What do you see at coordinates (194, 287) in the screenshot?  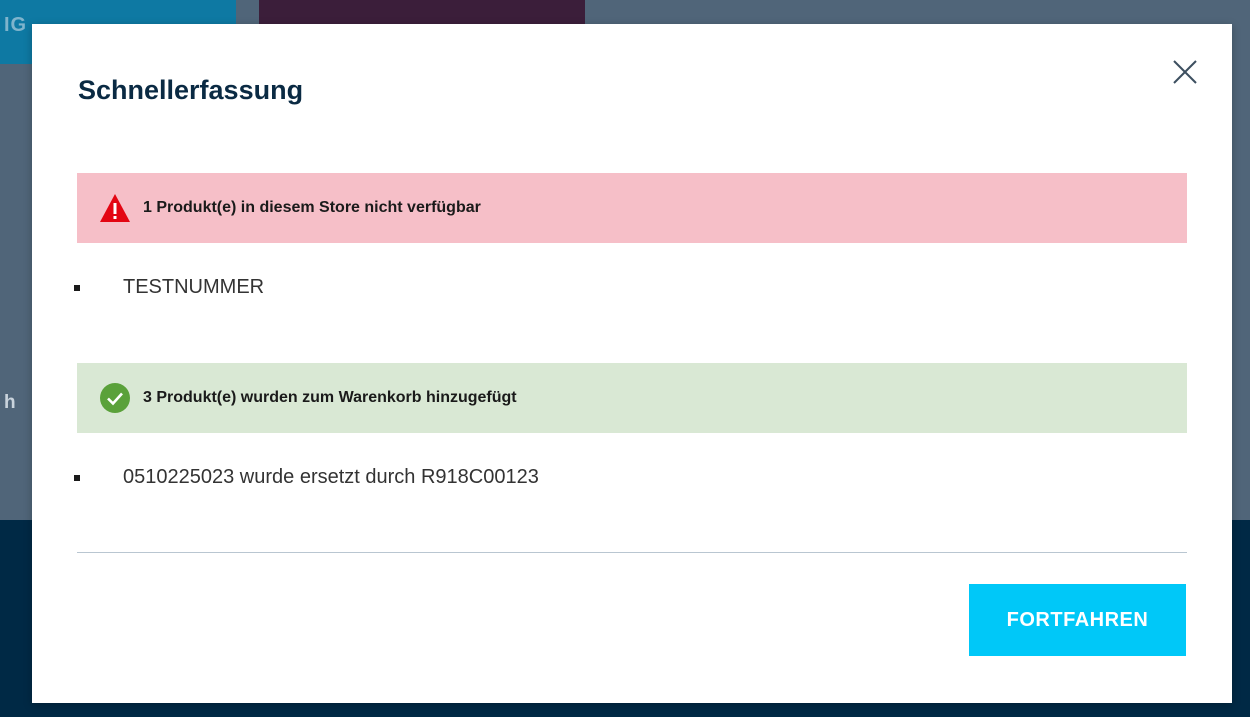 I see `unavailable-product: TESTNUMMER` at bounding box center [194, 287].